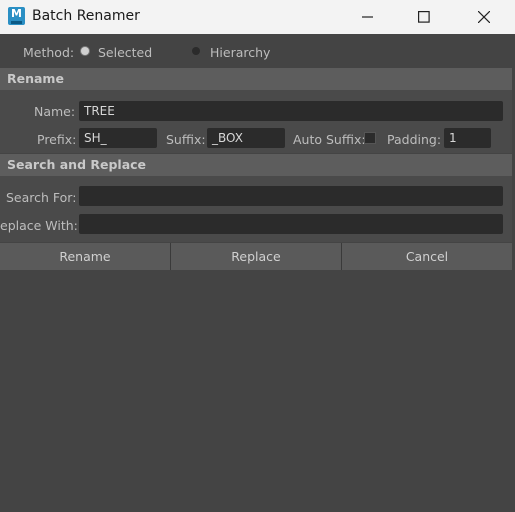 This screenshot has height=512, width=515. Describe the element at coordinates (41, 197) in the screenshot. I see `search-for-label: Search For:` at that location.